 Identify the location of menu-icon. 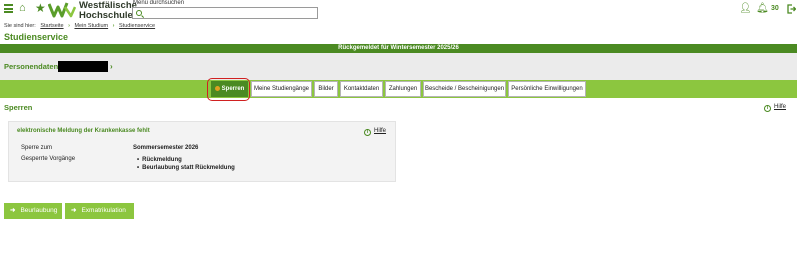
(8, 8).